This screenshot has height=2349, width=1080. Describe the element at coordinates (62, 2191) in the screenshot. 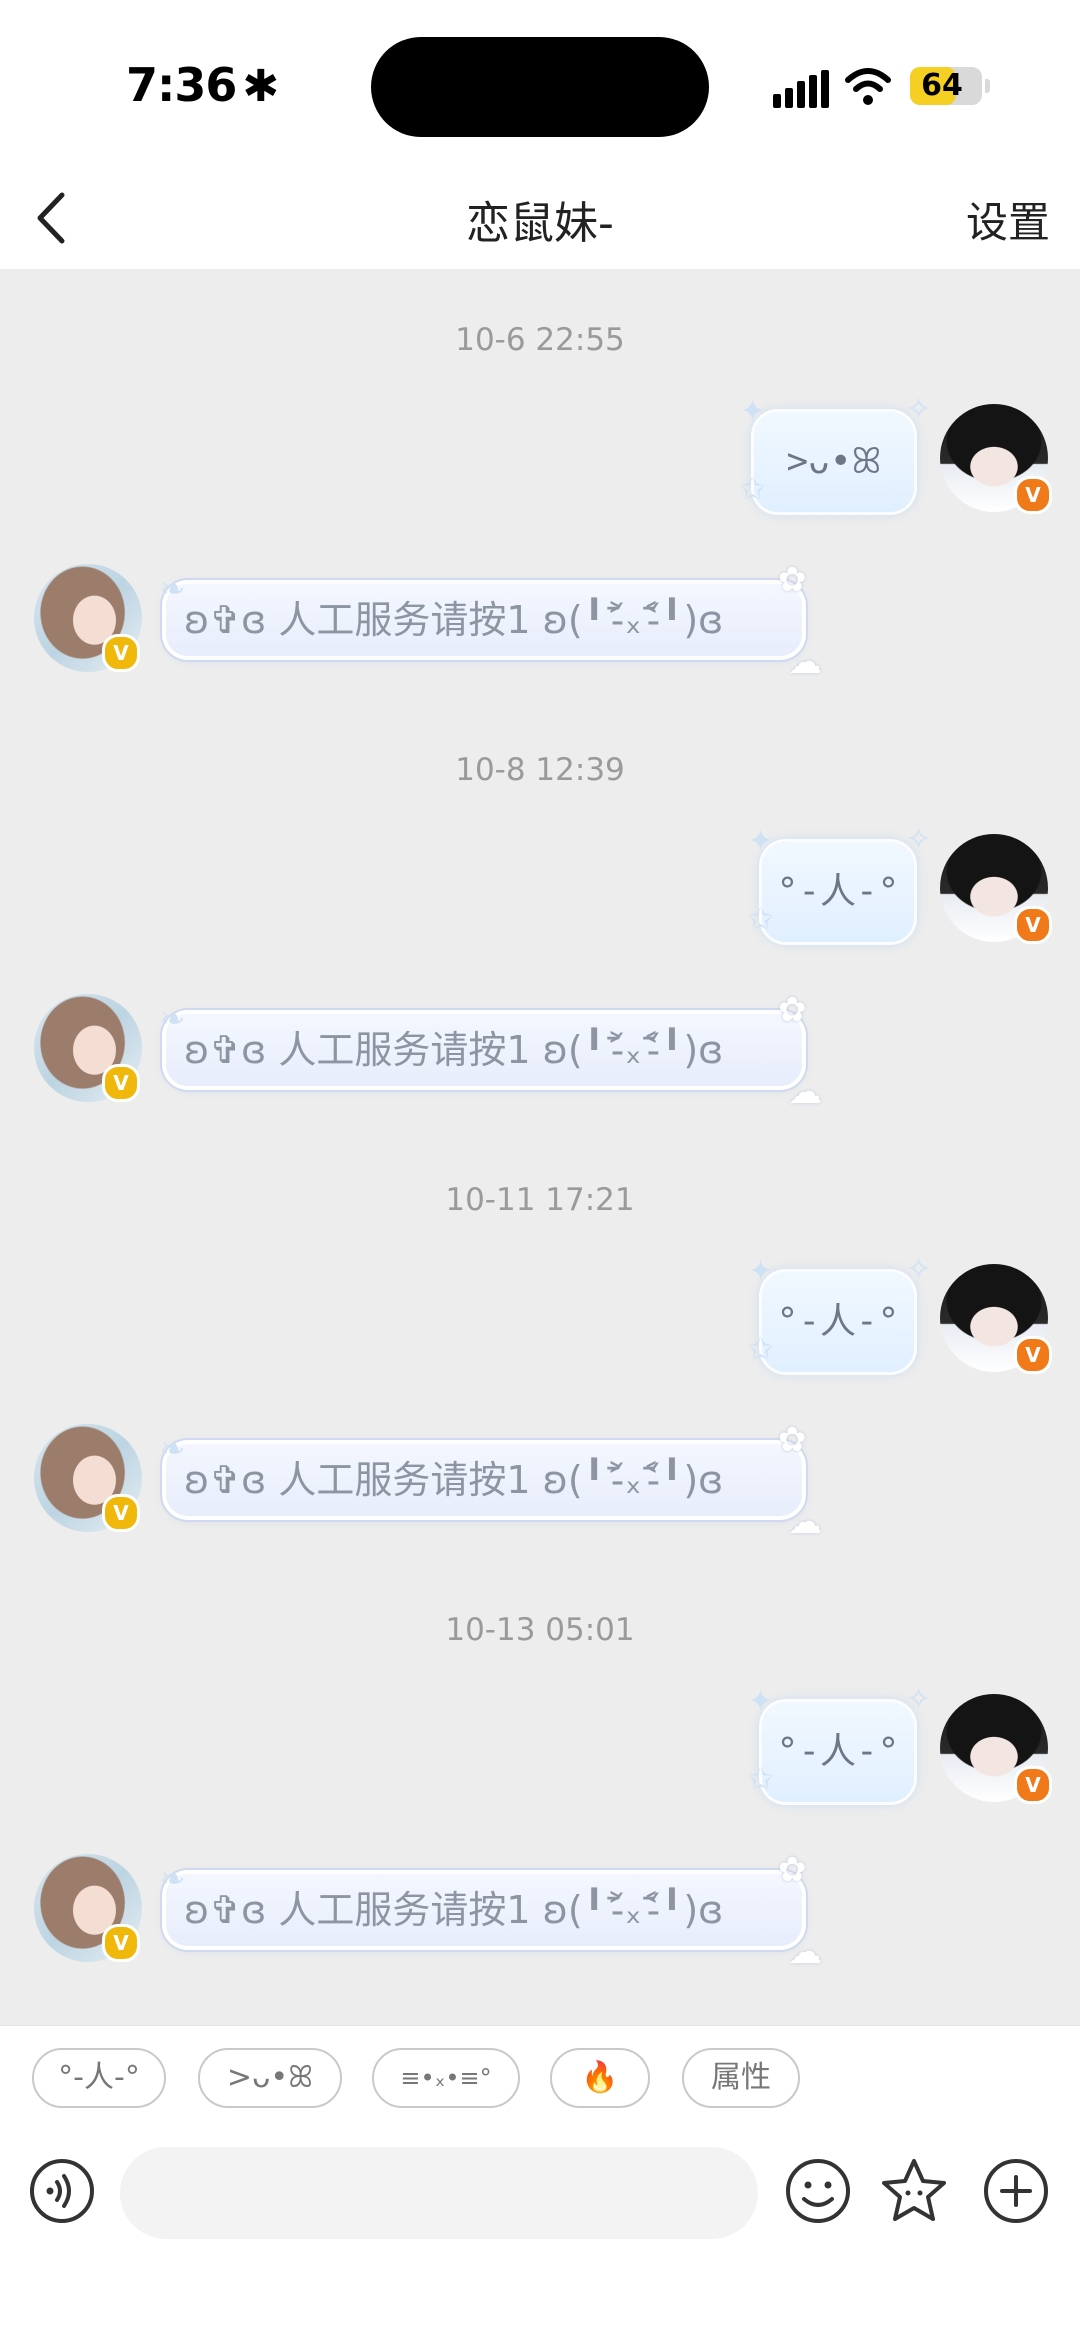

I see `voice-icon` at that location.